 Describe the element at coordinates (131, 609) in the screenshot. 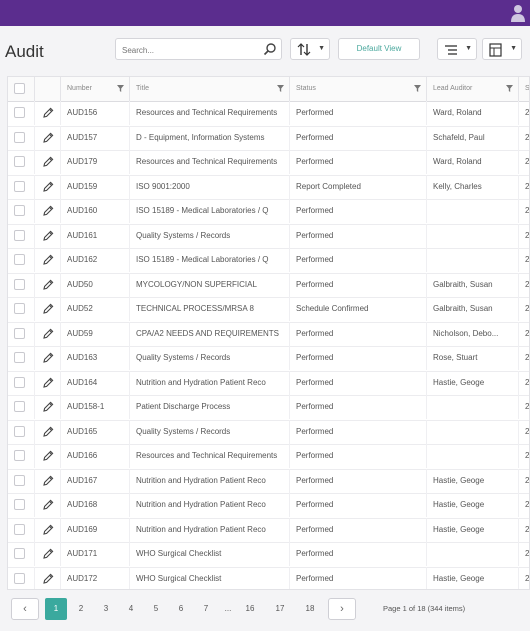

I see `page-number-button: 4` at that location.